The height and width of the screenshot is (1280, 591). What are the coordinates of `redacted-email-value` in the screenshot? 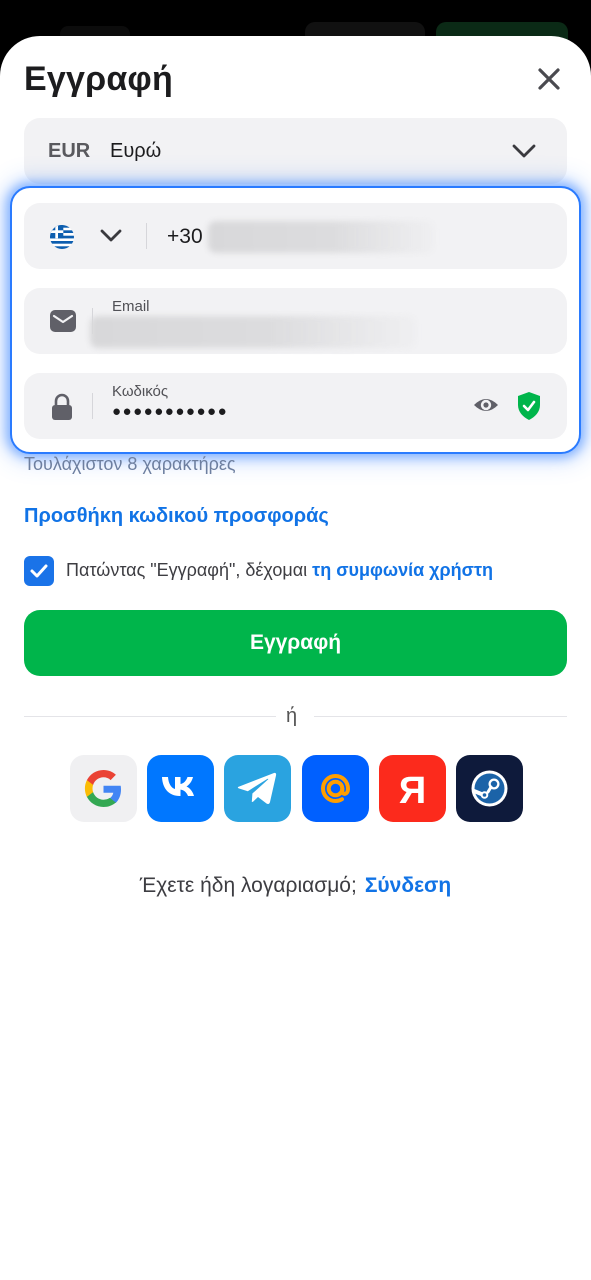 It's located at (253, 332).